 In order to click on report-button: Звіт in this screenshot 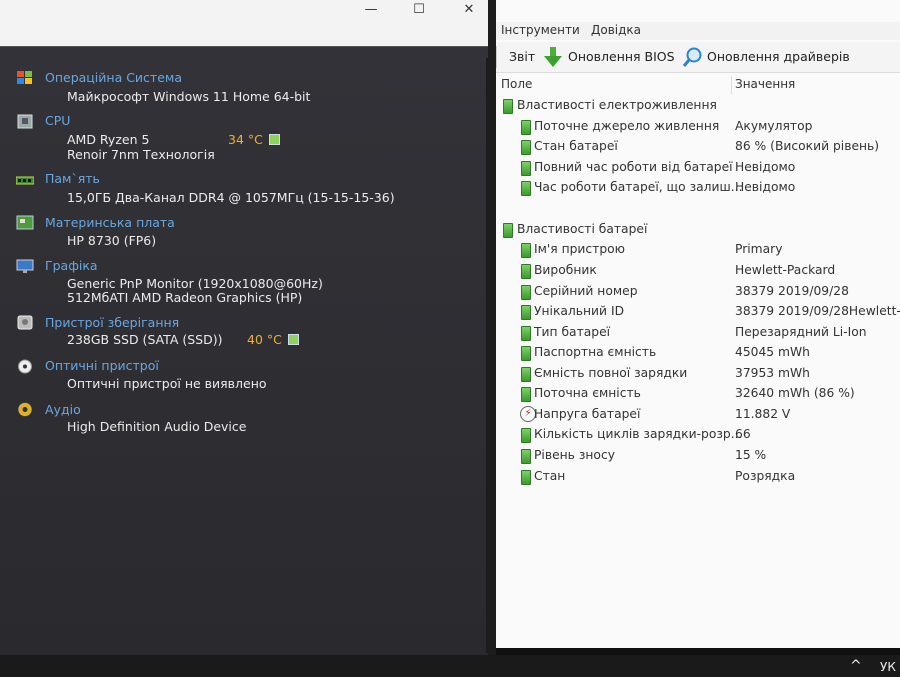, I will do `click(522, 56)`.